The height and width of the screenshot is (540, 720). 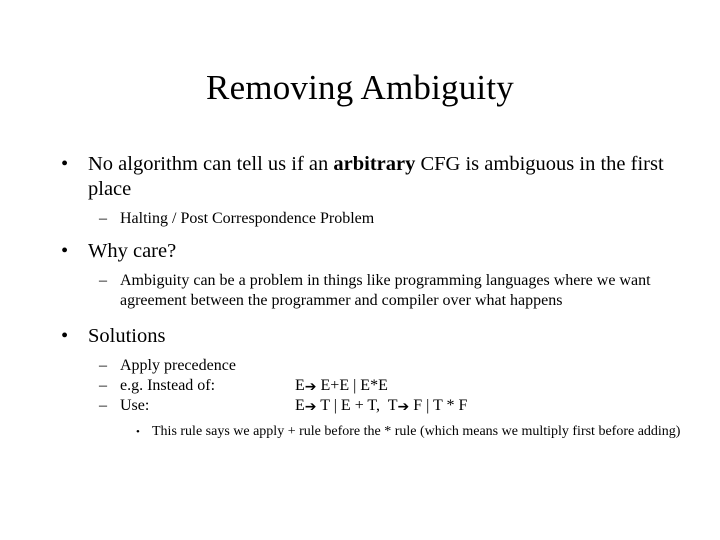 What do you see at coordinates (247, 218) in the screenshot?
I see `bullet-text: Halting / Post Correspondence Problem` at bounding box center [247, 218].